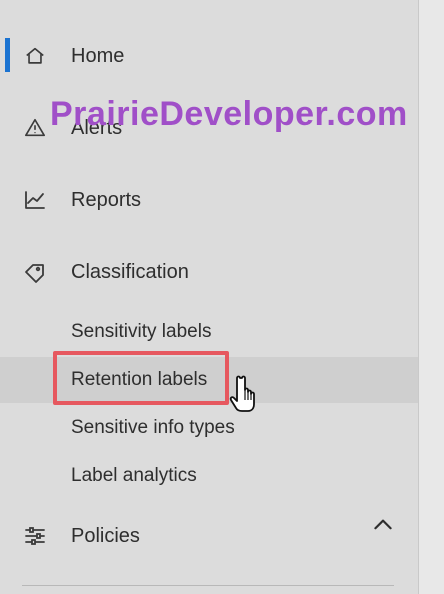  I want to click on right-rail, so click(431, 297).